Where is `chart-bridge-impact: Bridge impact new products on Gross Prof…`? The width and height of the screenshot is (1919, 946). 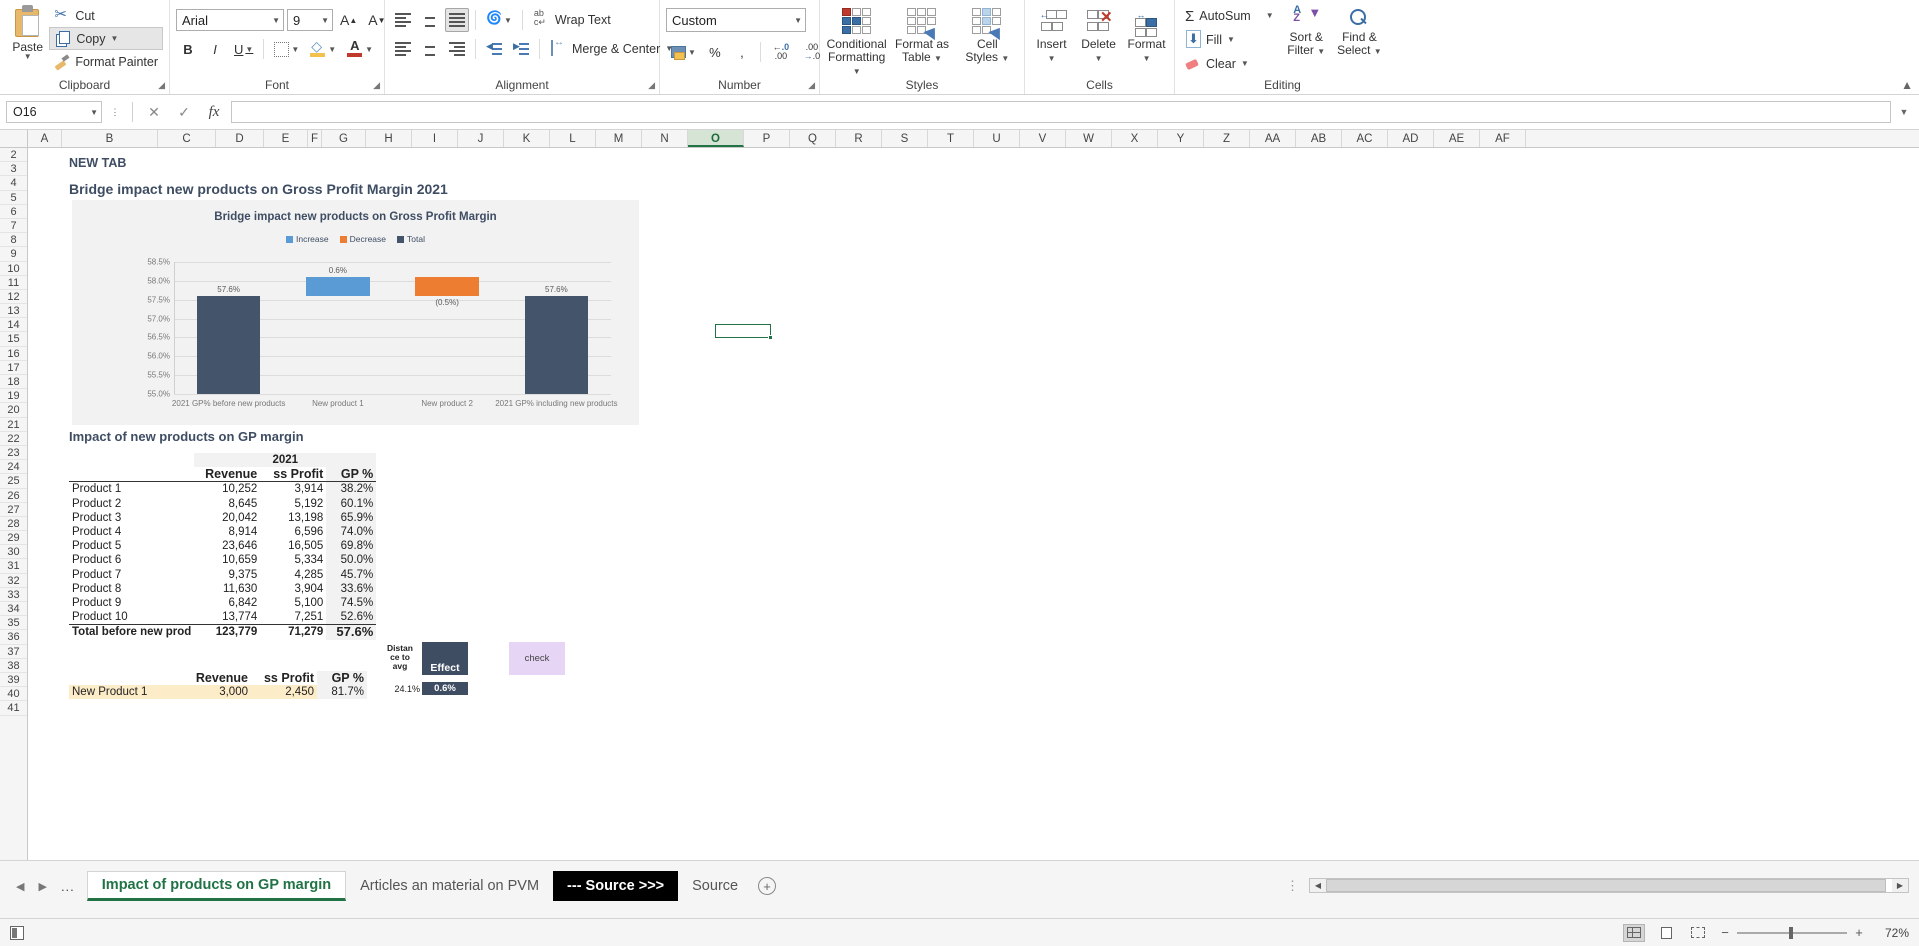
chart-bridge-impact: Bridge impact new products on Gross Prof… is located at coordinates (355, 312).